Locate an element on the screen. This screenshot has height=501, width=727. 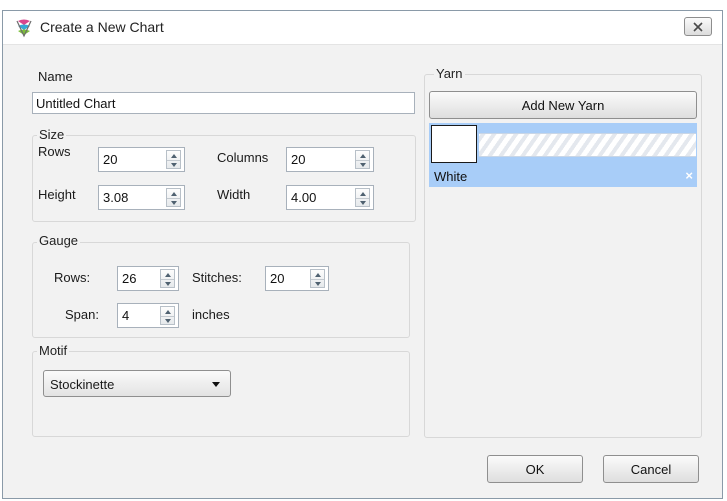
close-icon is located at coordinates (698, 26).